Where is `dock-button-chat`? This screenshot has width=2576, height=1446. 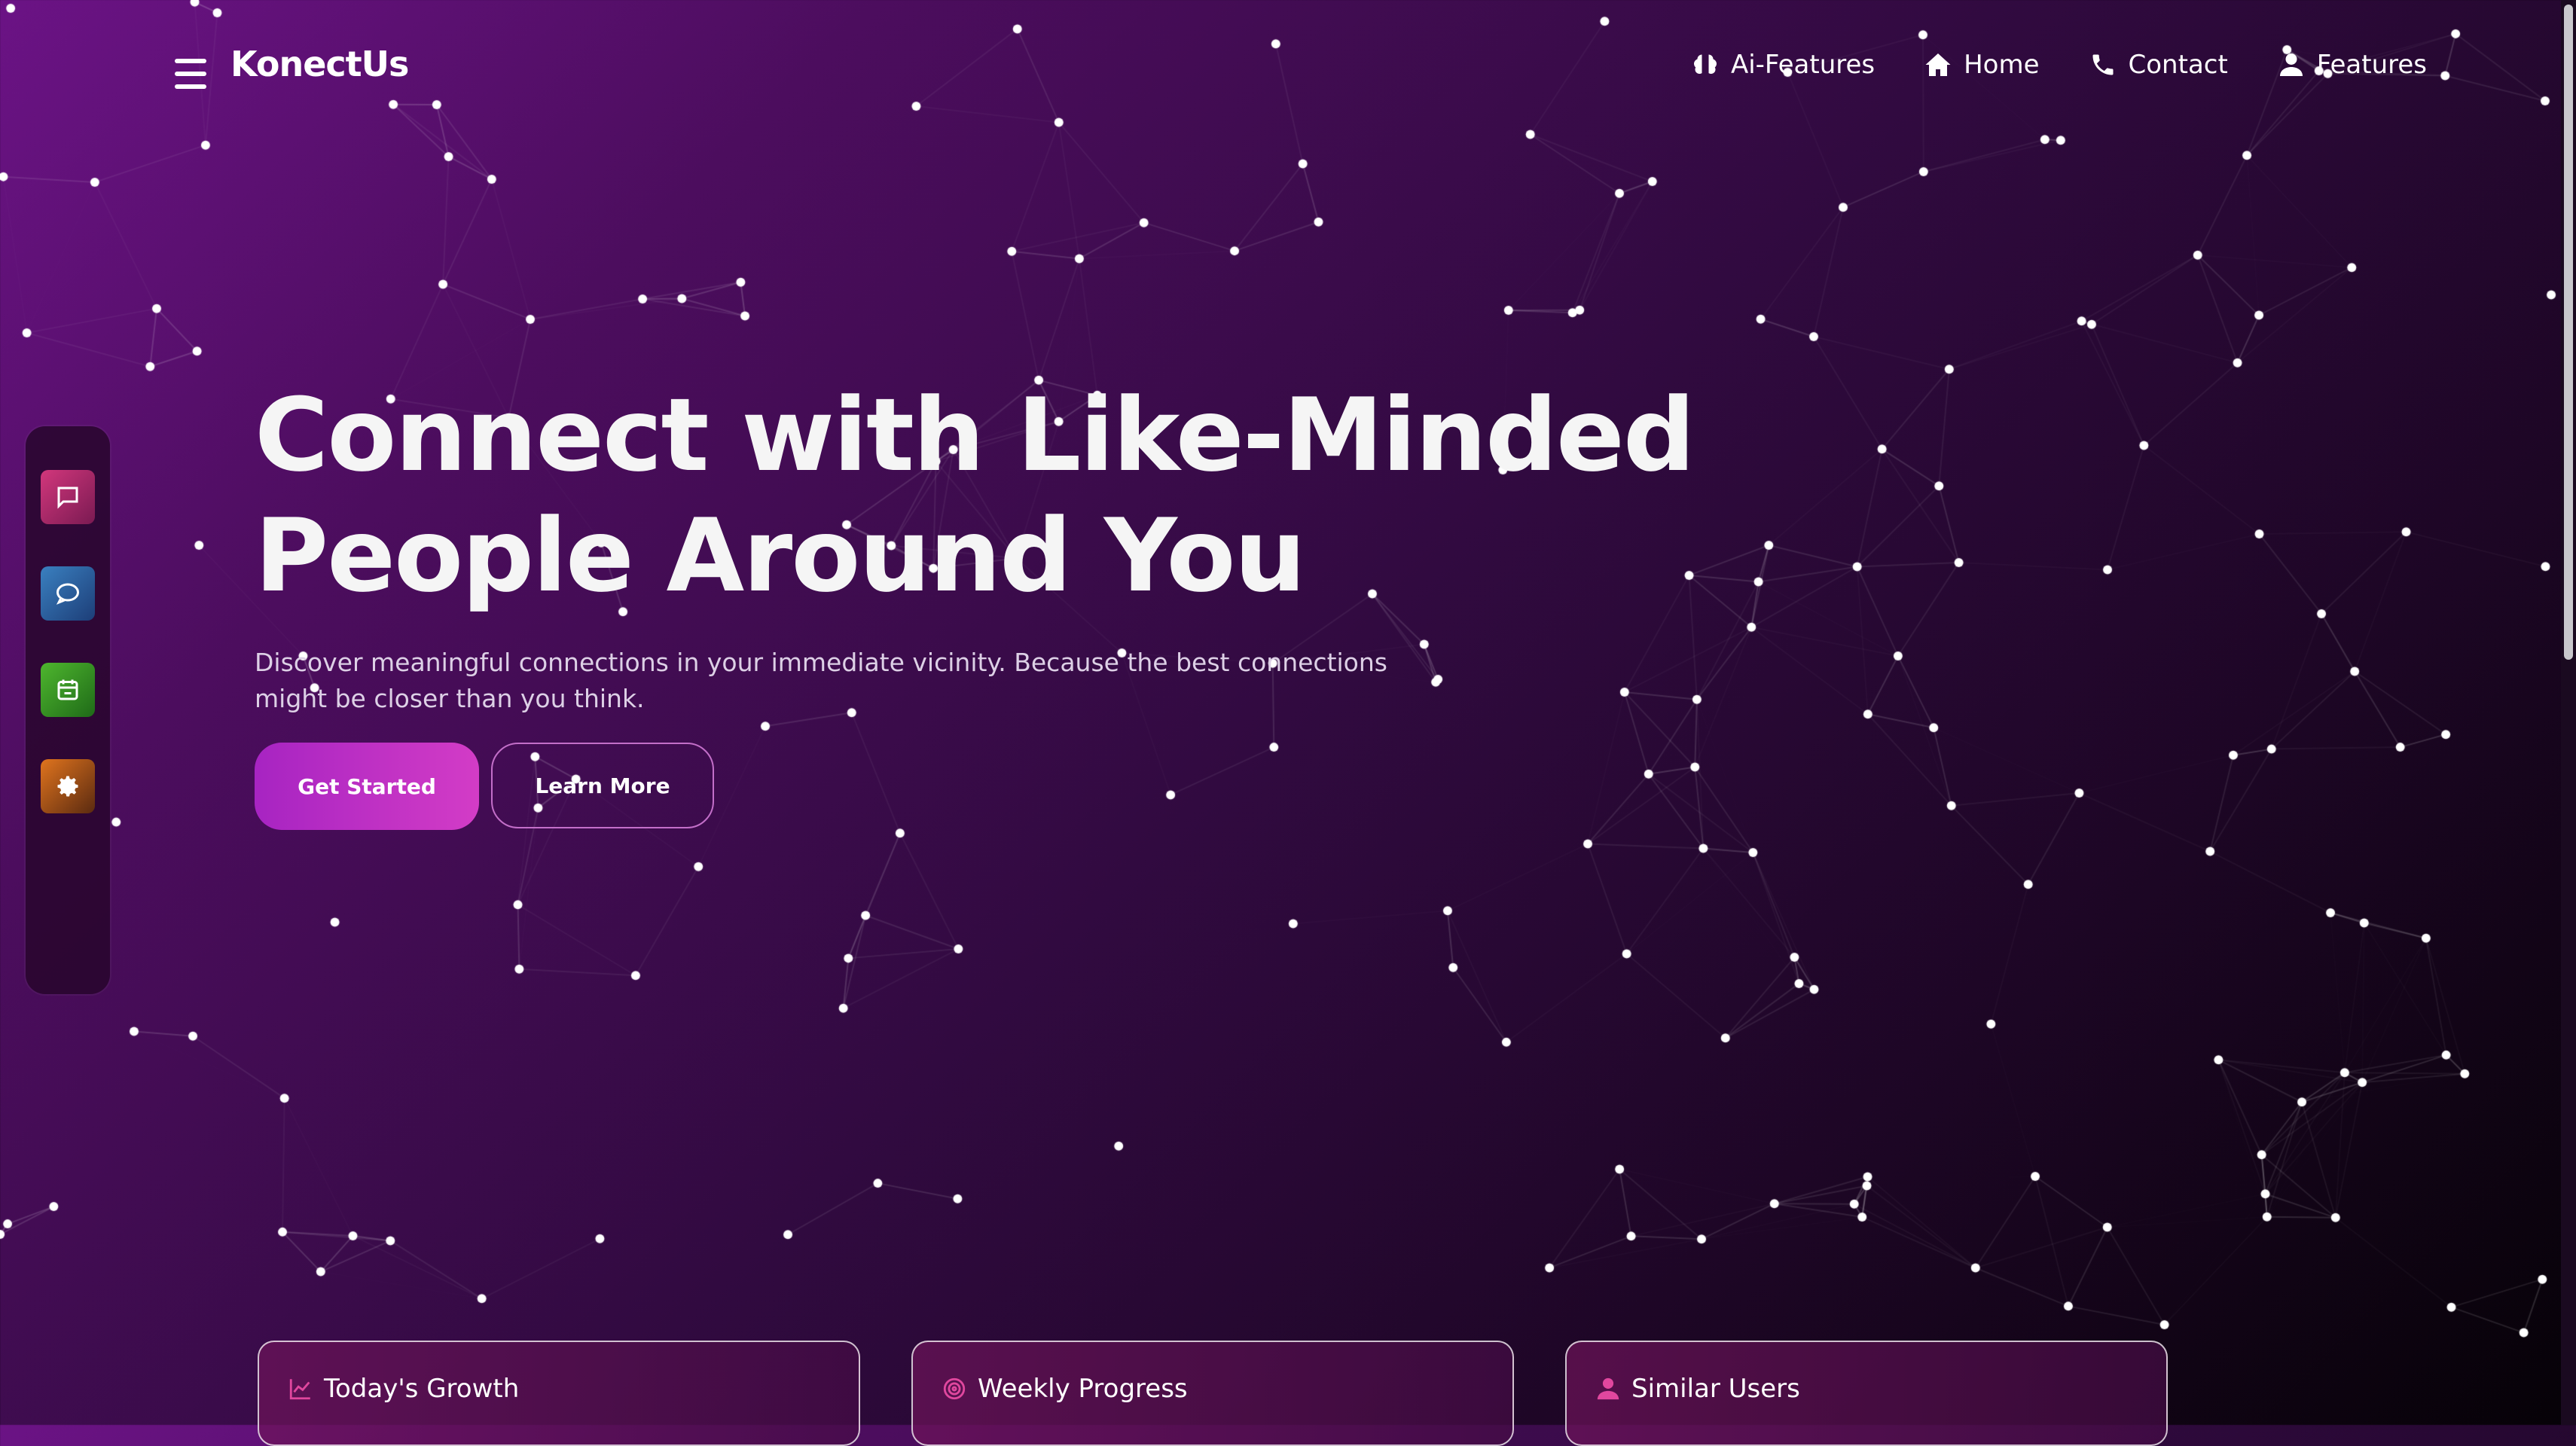 dock-button-chat is located at coordinates (68, 593).